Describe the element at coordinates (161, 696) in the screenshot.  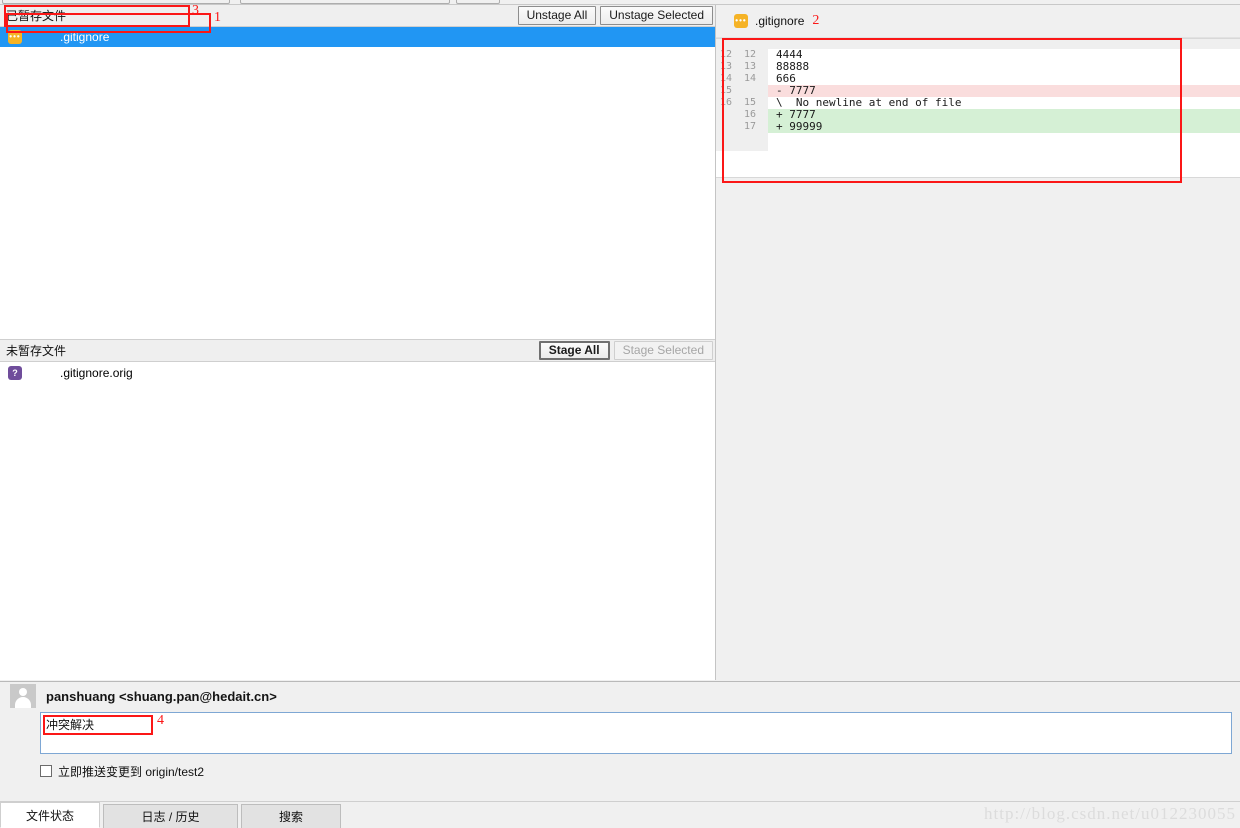
I see `commit-author-name: panshuang <shuang.pan@hedait.cn>` at that location.